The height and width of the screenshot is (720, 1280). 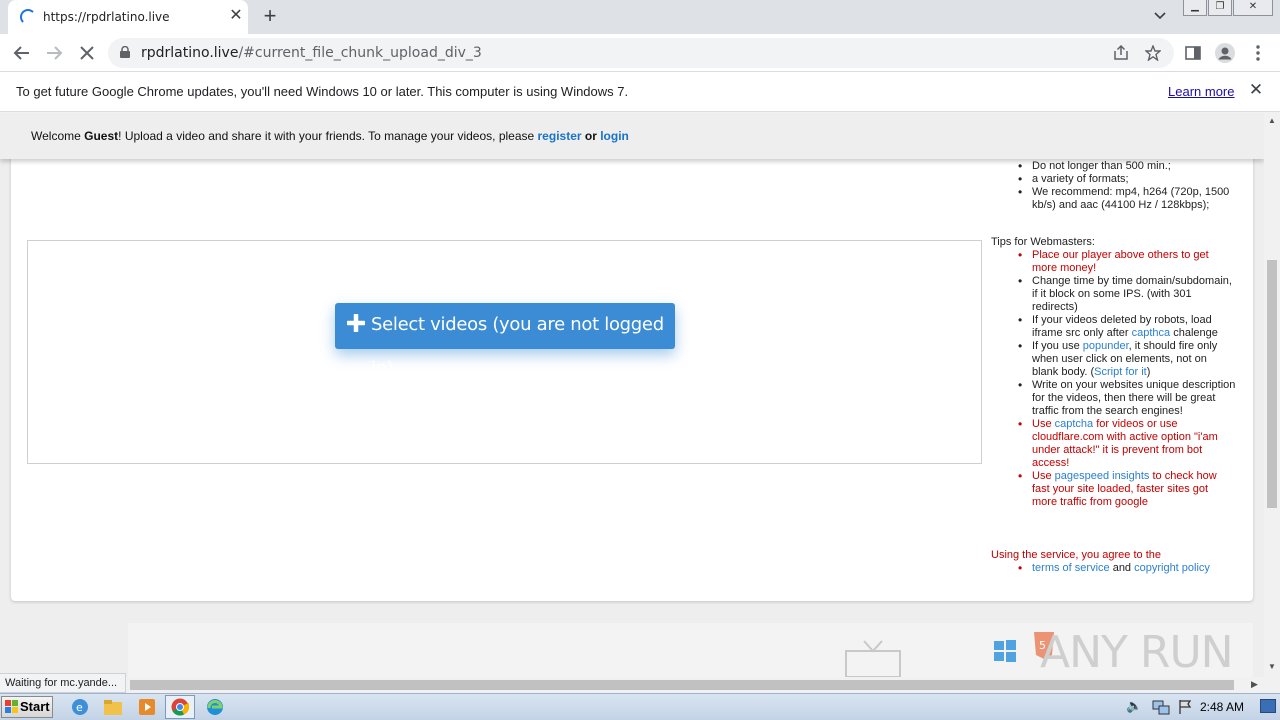 What do you see at coordinates (591, 136) in the screenshot?
I see `welcome-or: or` at bounding box center [591, 136].